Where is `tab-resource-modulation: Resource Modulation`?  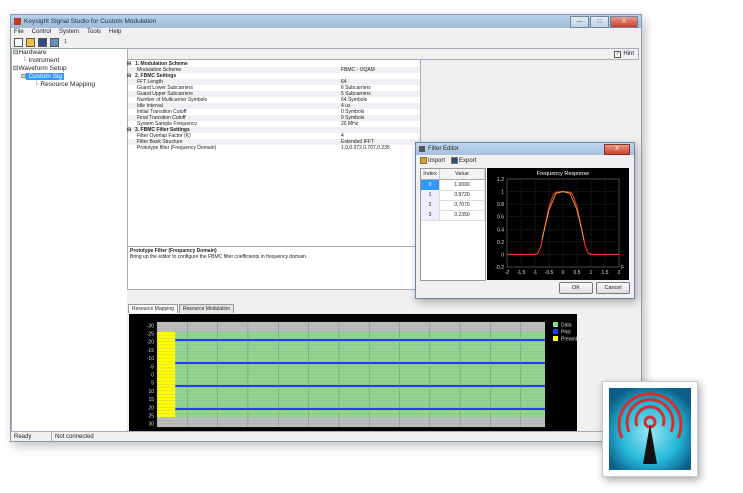 tab-resource-modulation: Resource Modulation is located at coordinates (206, 308).